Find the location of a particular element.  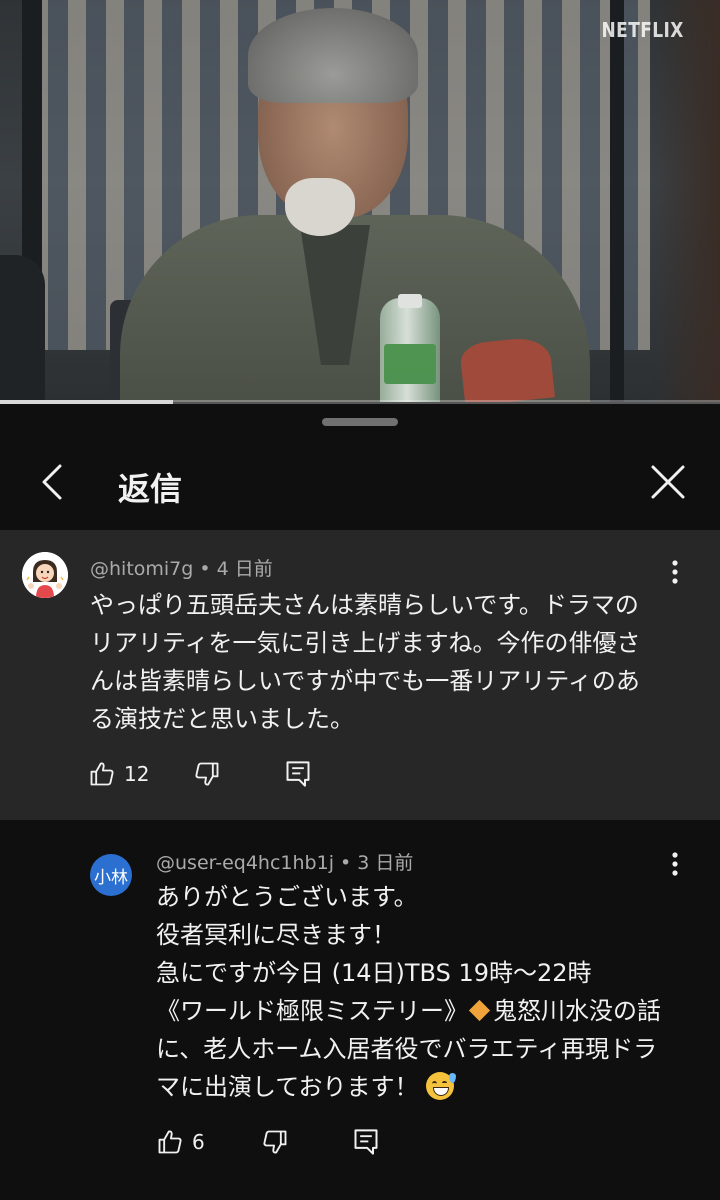

comment-author: @hitomi7g is located at coordinates (141, 569).